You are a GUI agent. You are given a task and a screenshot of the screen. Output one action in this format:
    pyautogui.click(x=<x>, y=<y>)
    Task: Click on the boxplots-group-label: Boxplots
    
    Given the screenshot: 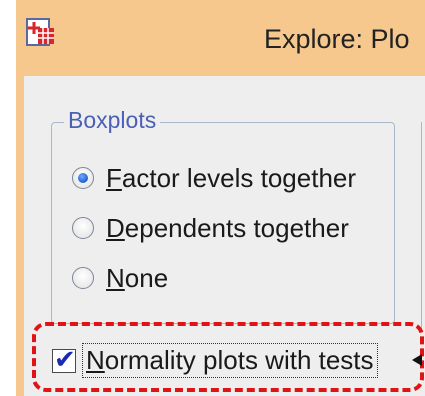 What is the action you would take?
    pyautogui.click(x=112, y=120)
    